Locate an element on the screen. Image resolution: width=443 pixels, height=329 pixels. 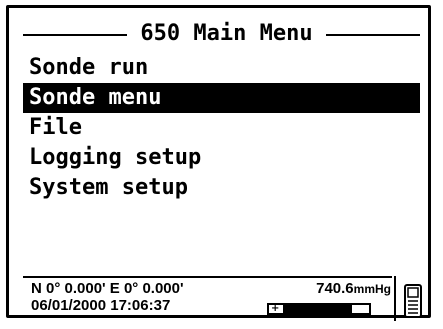
menu-item-sonde-run: Sonde run is located at coordinates (221, 68).